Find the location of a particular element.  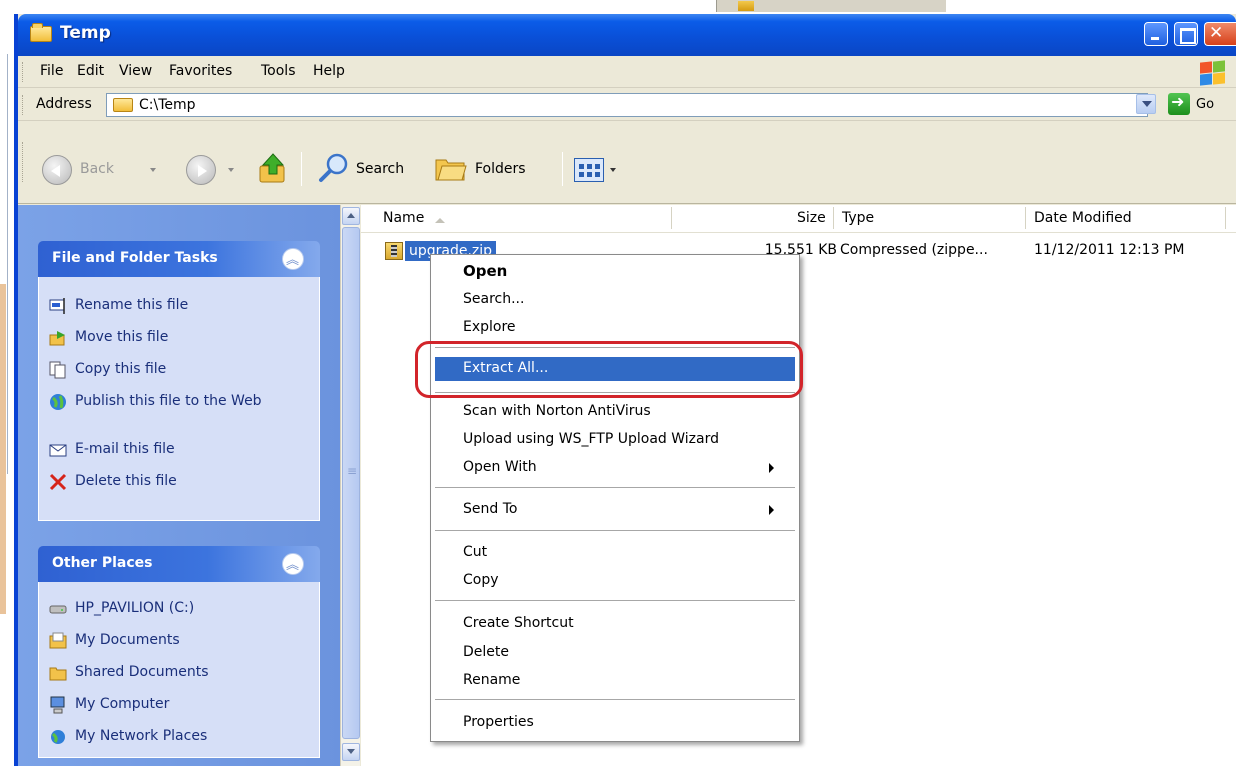

scrollbar-thumb is located at coordinates (351, 483).